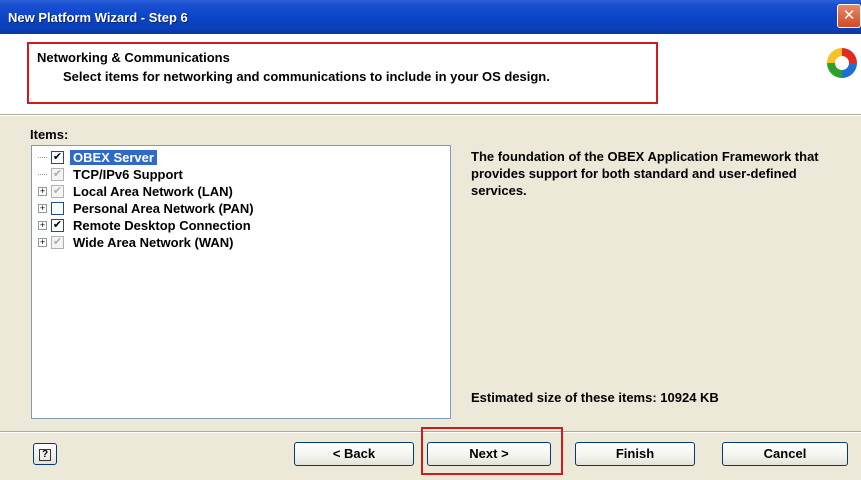  Describe the element at coordinates (595, 397) in the screenshot. I see `estimated-size: Estimated size of these items: 10924 KB` at that location.